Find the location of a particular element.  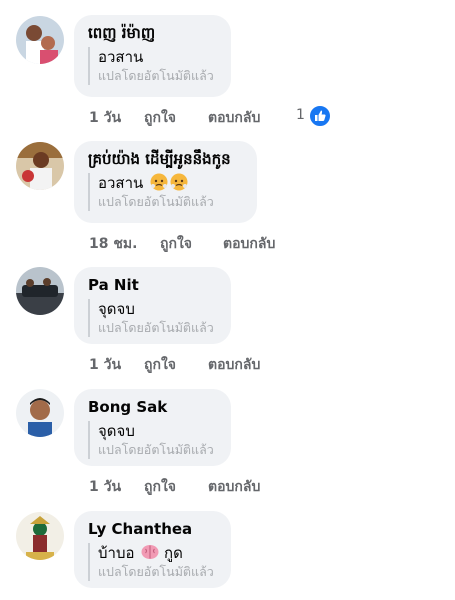

brain-emoji is located at coordinates (150, 552).